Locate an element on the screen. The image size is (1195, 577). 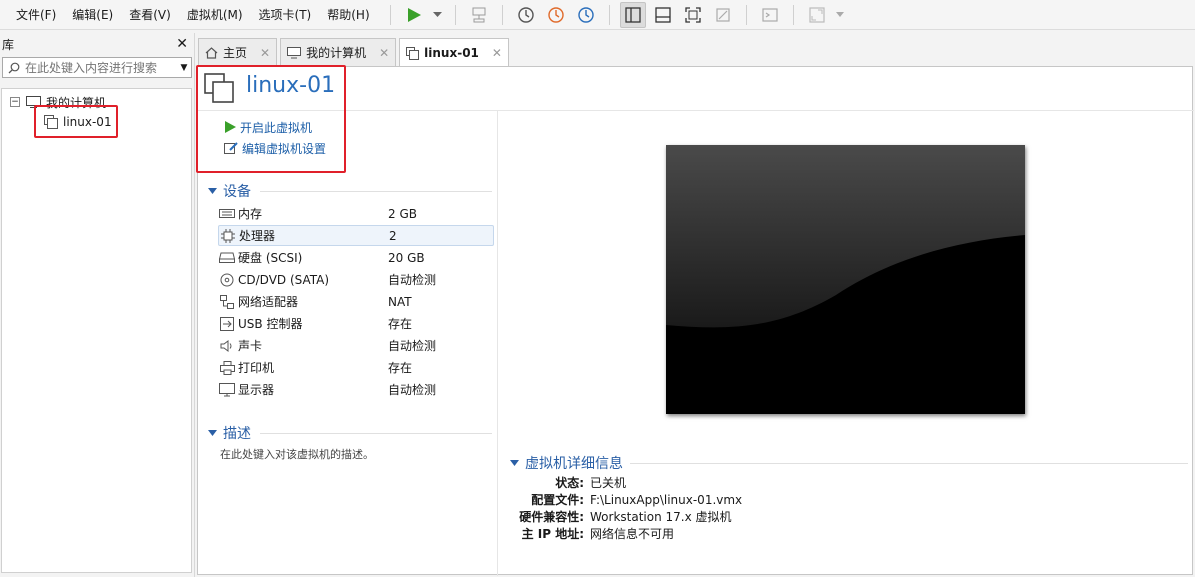
tab-my-computer: 我的计算机 ✕ is located at coordinates (338, 52).